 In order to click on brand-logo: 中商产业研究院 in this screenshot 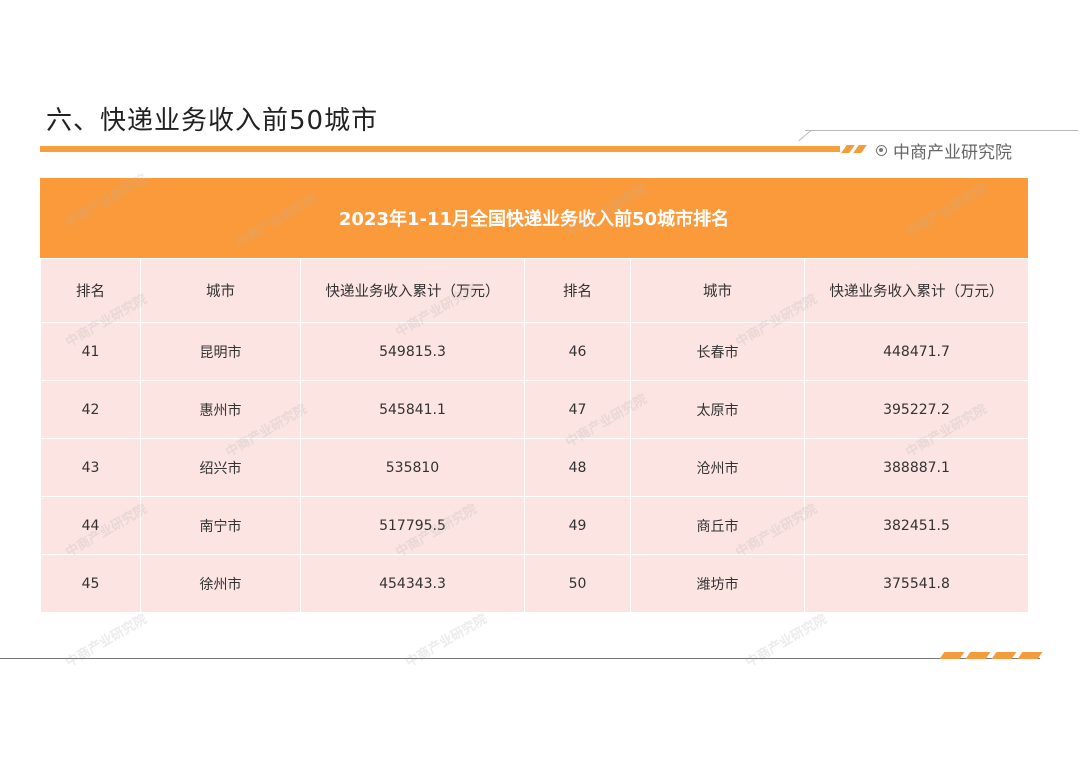, I will do `click(944, 150)`.